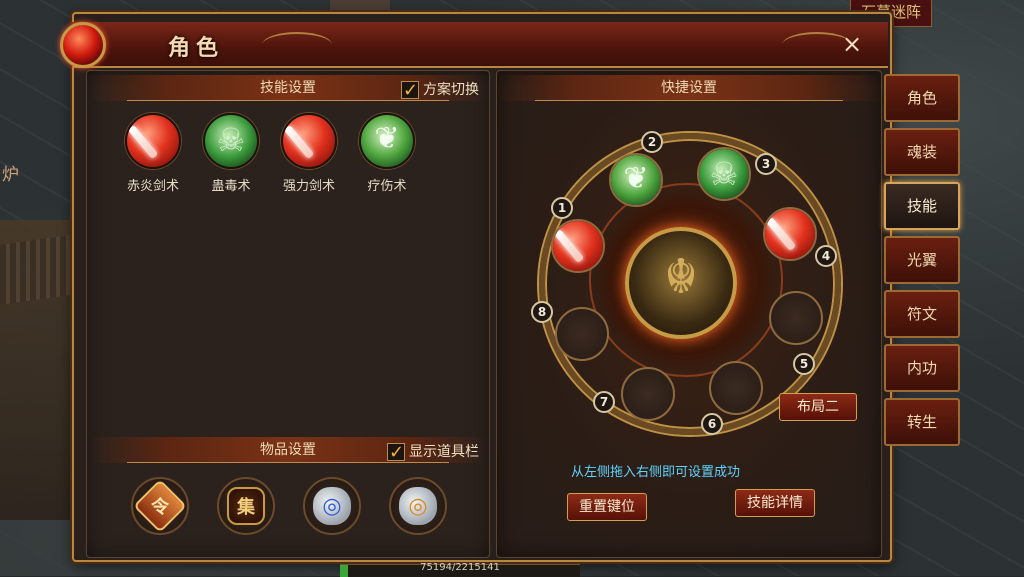 This screenshot has width=1024, height=577. I want to click on item-settings-header: 物品设置 显示道具栏, so click(288, 451).